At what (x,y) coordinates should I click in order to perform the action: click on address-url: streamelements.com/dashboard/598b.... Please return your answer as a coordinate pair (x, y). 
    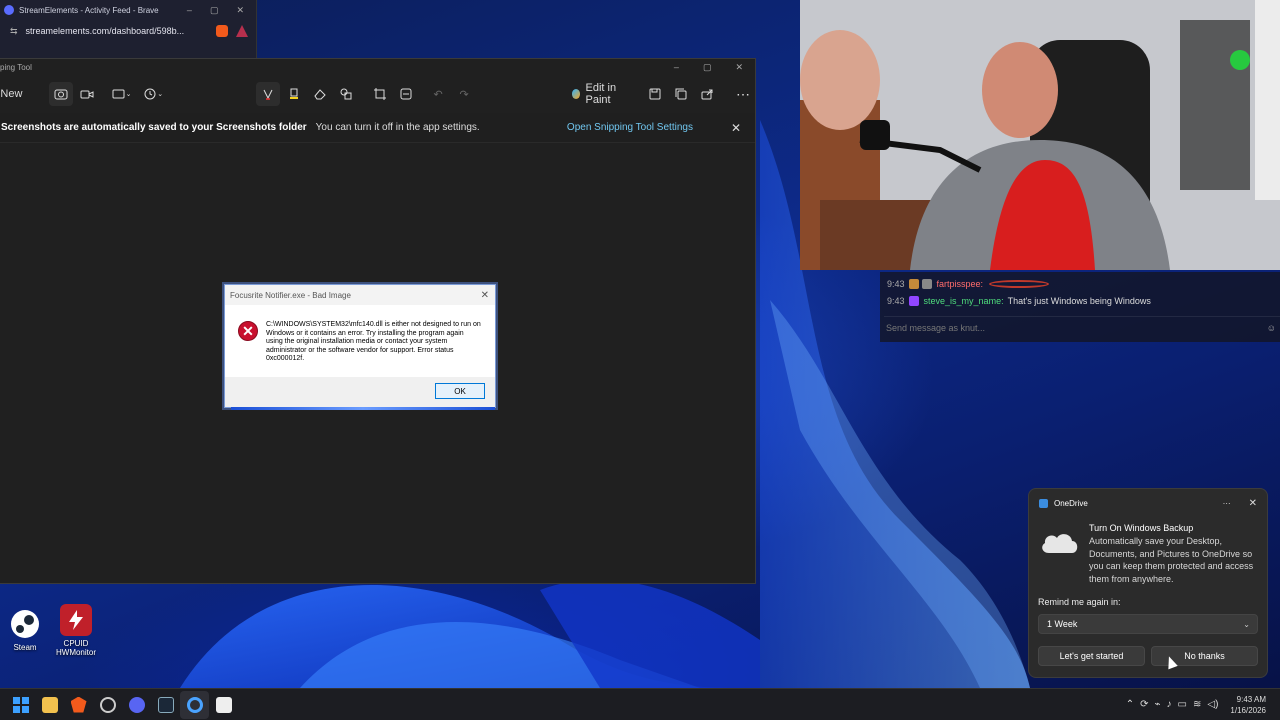
    Looking at the image, I should click on (105, 31).